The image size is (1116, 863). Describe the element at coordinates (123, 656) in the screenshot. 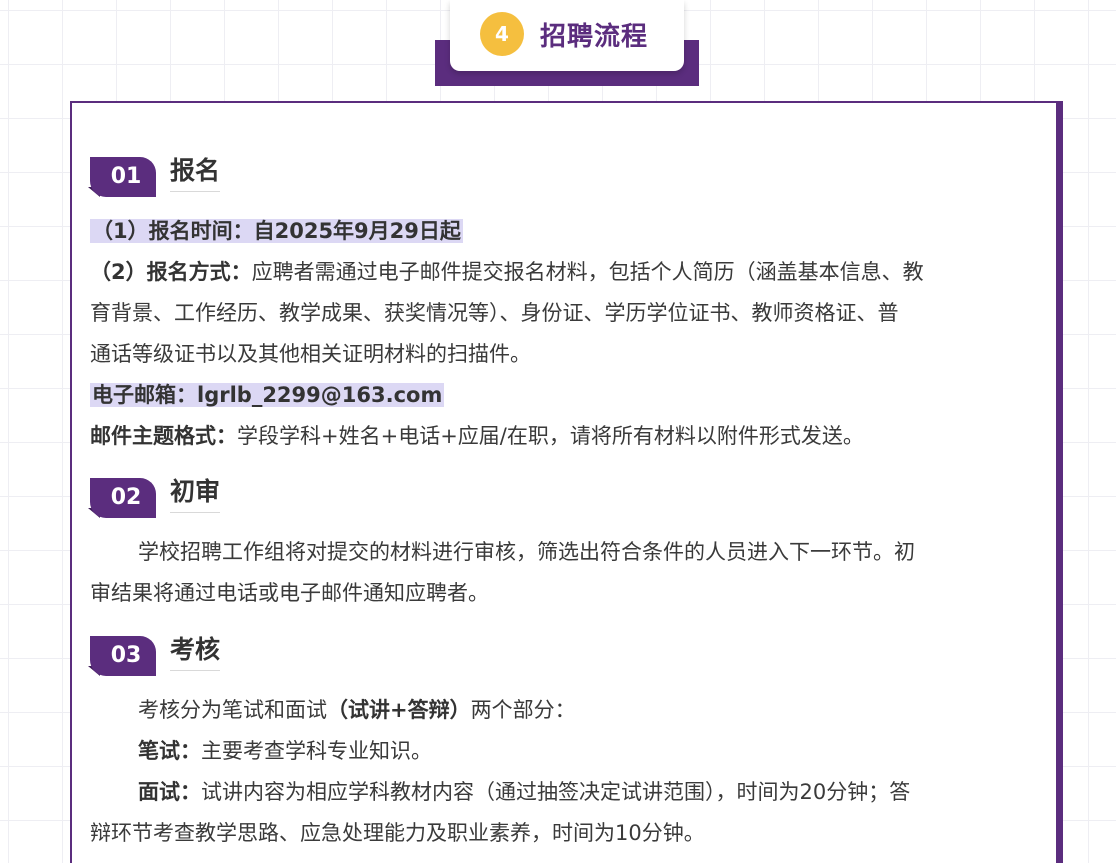

I see `section-number-badge: 03` at that location.